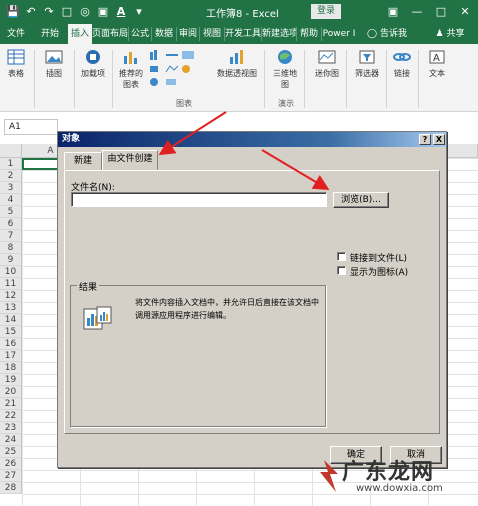 The image size is (478, 506). Describe the element at coordinates (192, 133) in the screenshot. I see `arrow-to-tab` at that location.